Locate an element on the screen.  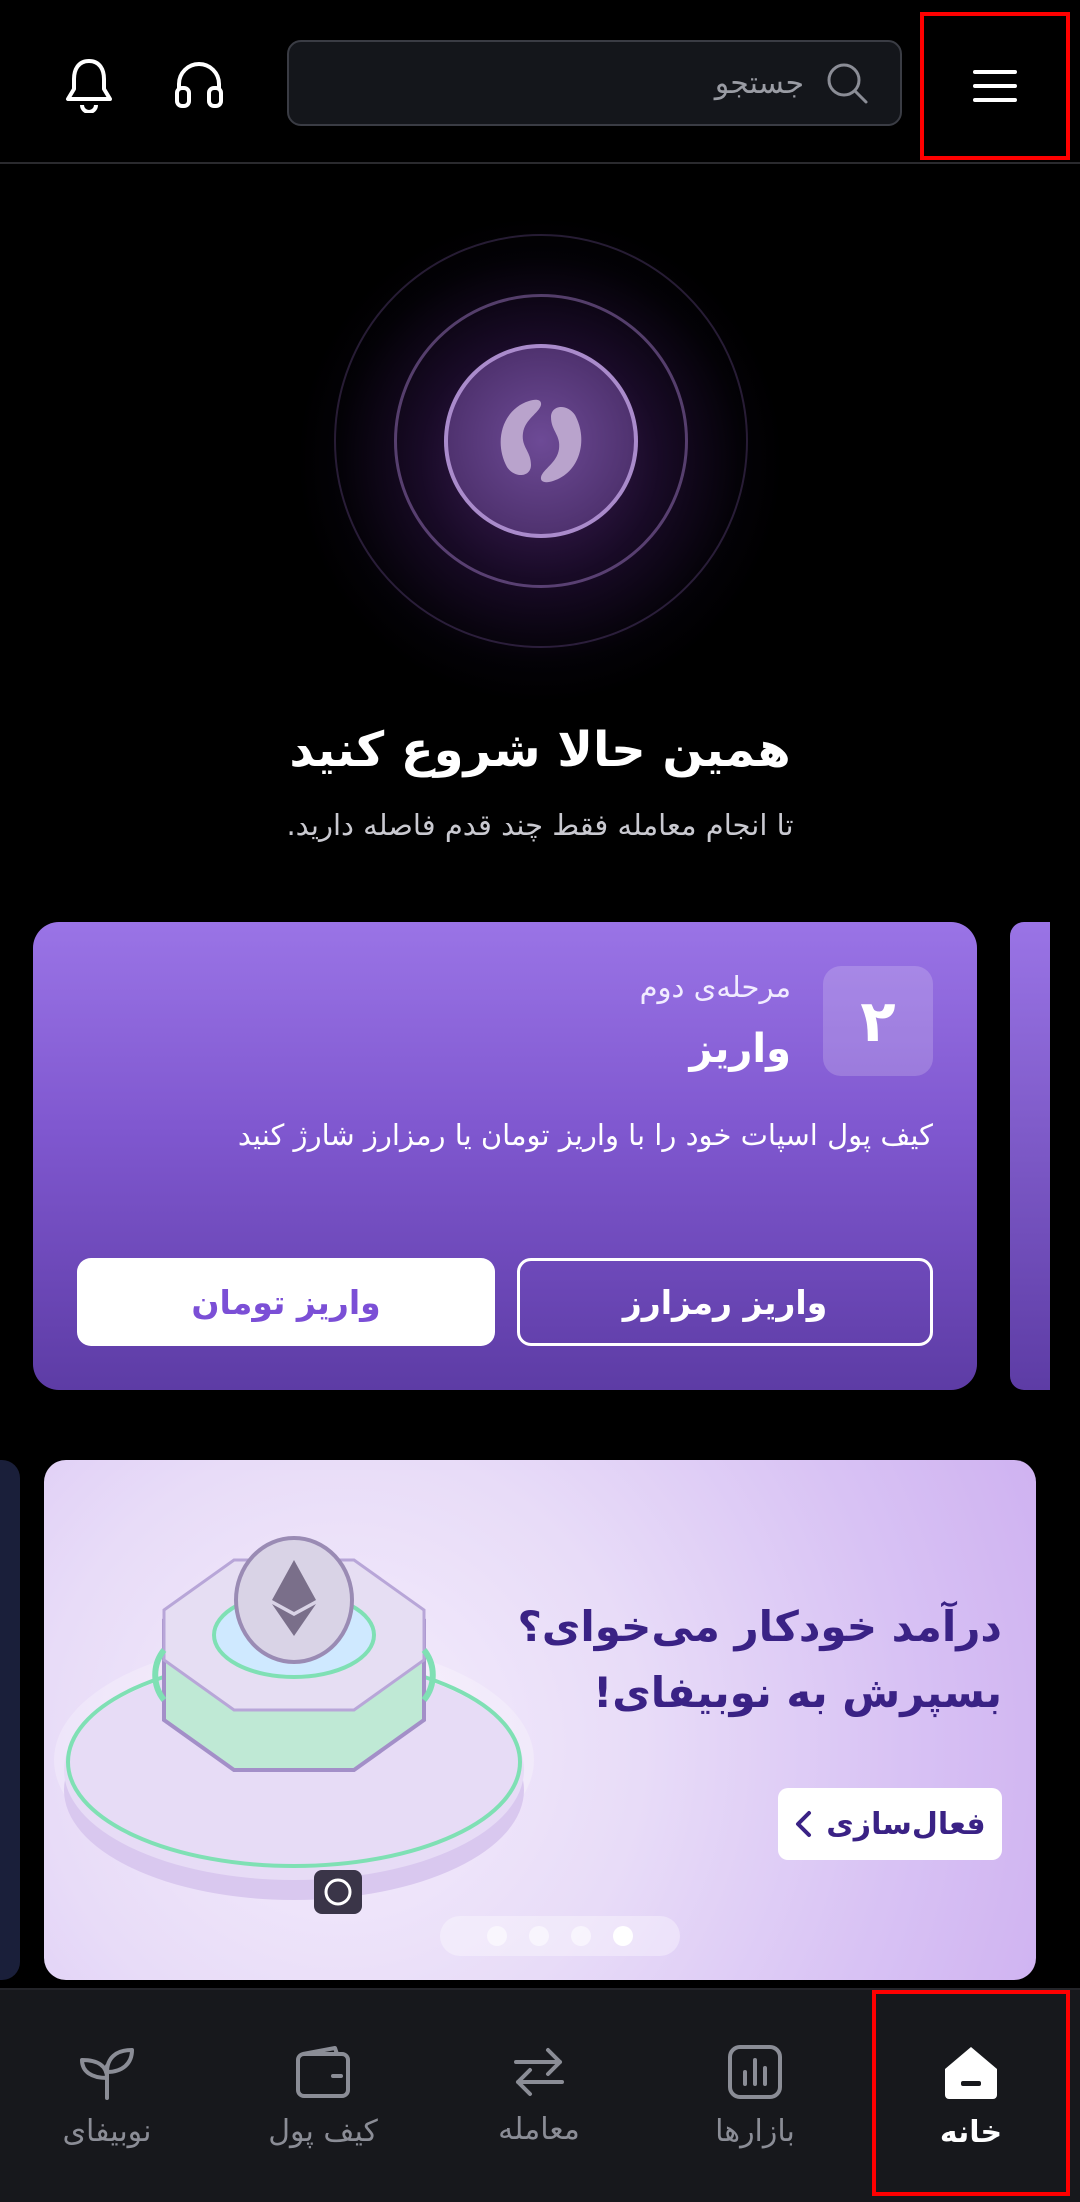
headset-icon is located at coordinates (199, 85).